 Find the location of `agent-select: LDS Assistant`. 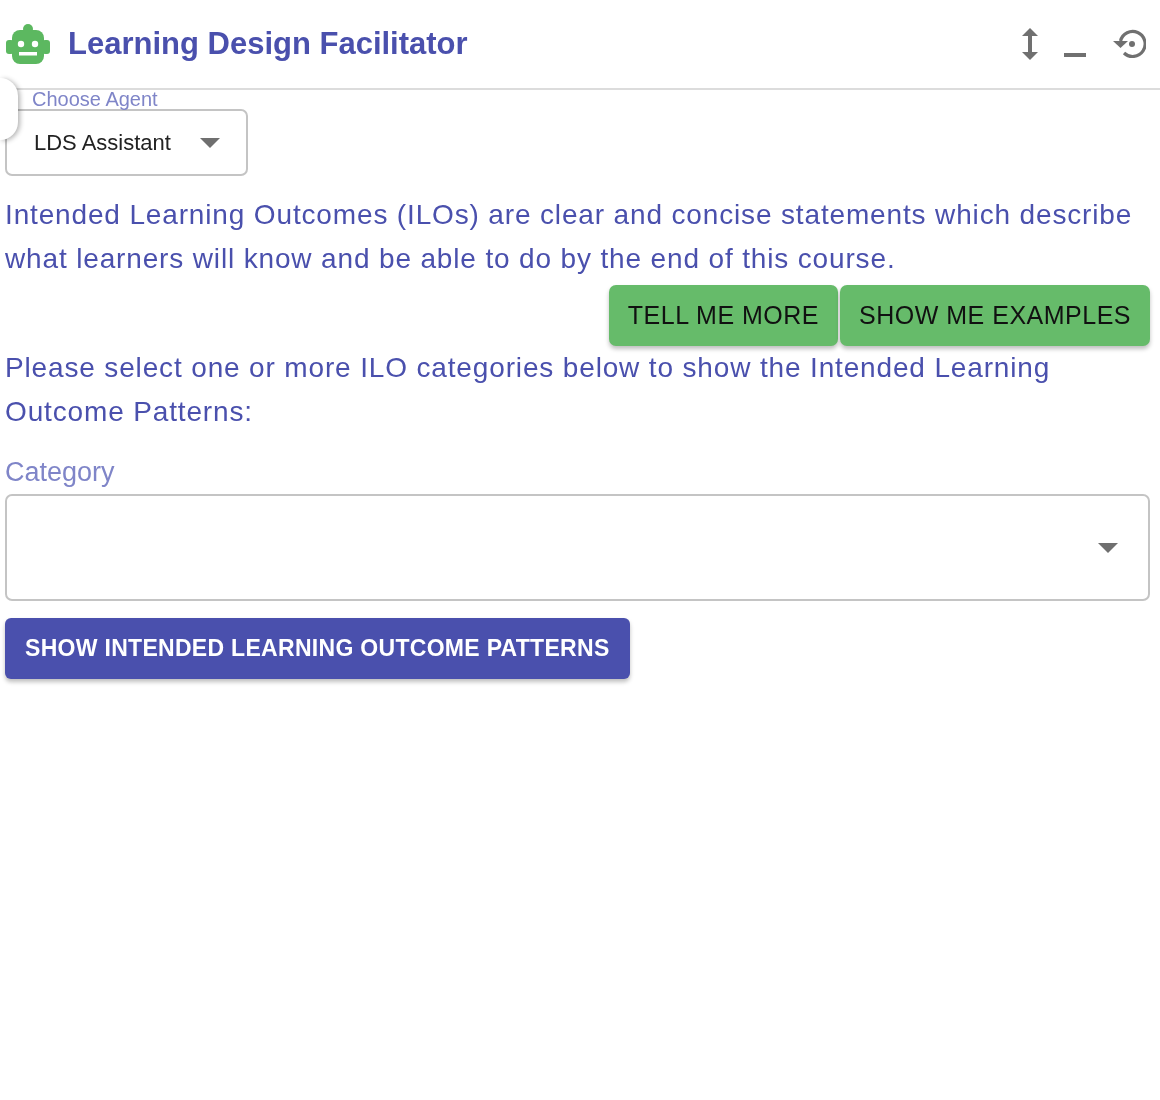

agent-select: LDS Assistant is located at coordinates (126, 142).